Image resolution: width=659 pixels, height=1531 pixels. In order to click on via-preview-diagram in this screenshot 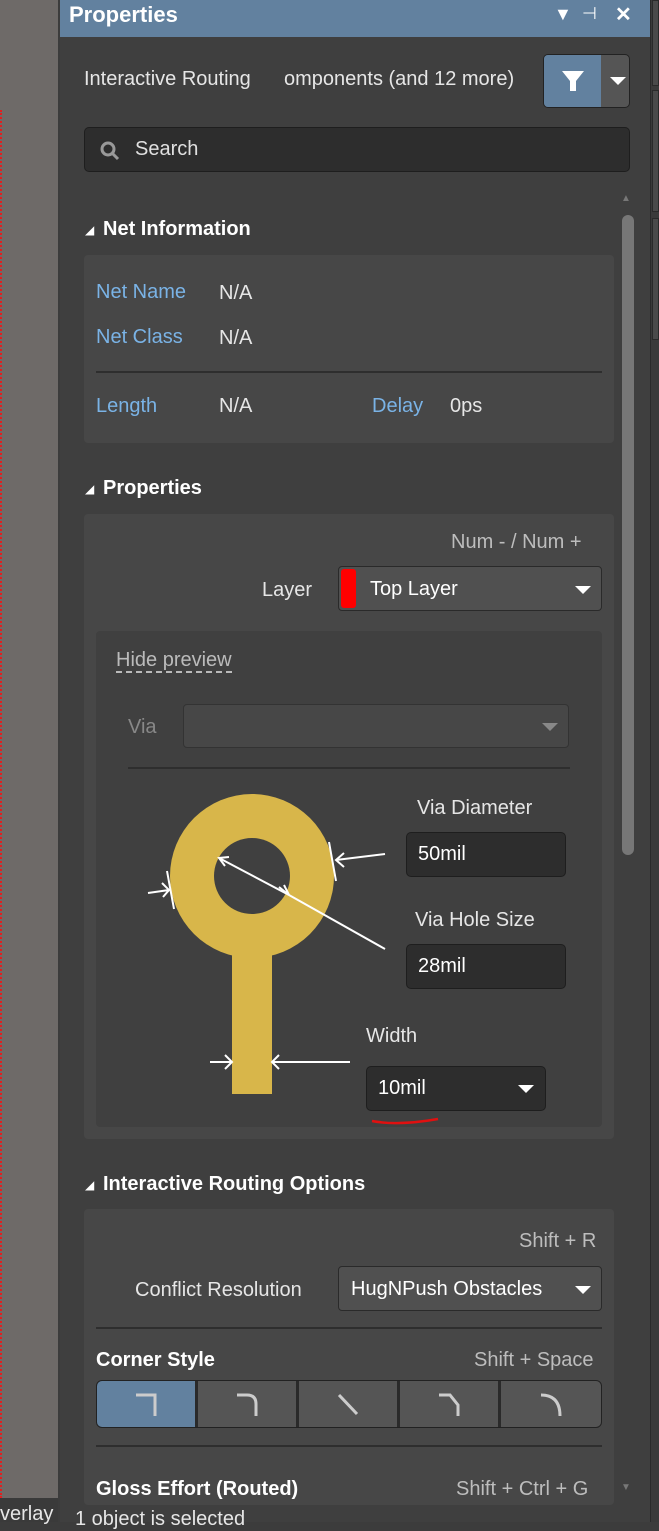, I will do `click(266, 944)`.